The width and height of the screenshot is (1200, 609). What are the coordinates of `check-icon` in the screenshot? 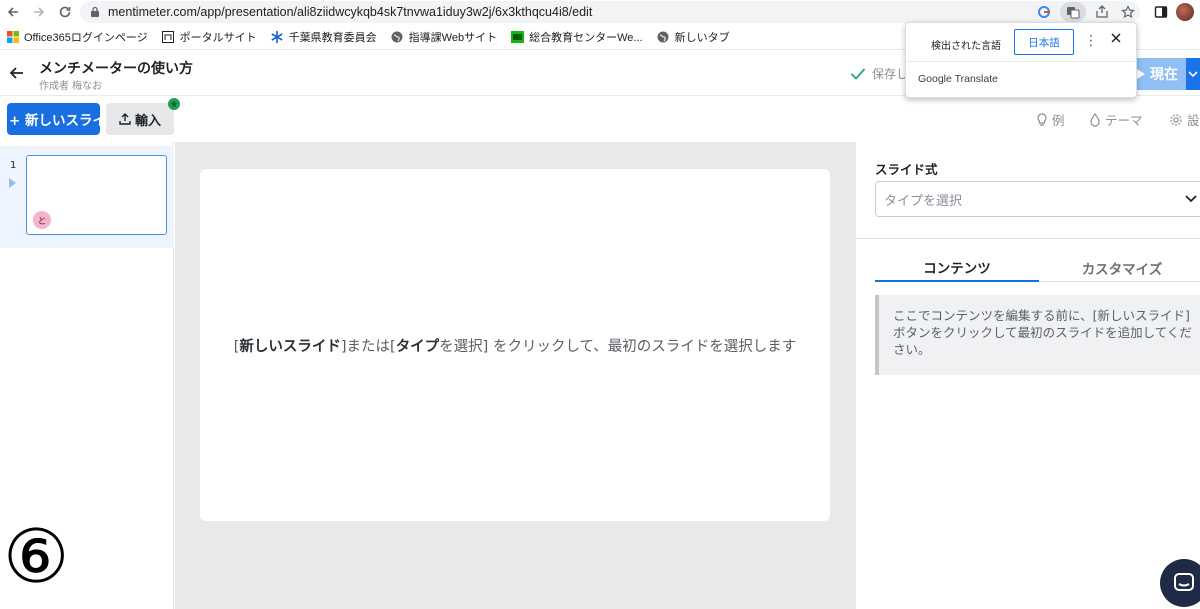 It's located at (858, 74).